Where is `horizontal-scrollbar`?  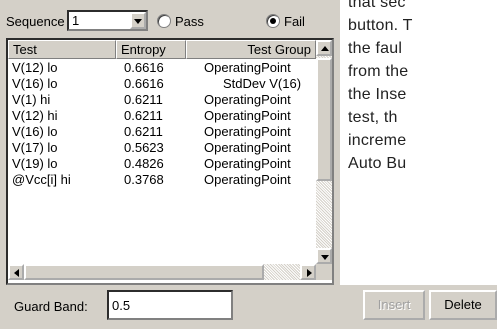
horizontal-scrollbar is located at coordinates (162, 272).